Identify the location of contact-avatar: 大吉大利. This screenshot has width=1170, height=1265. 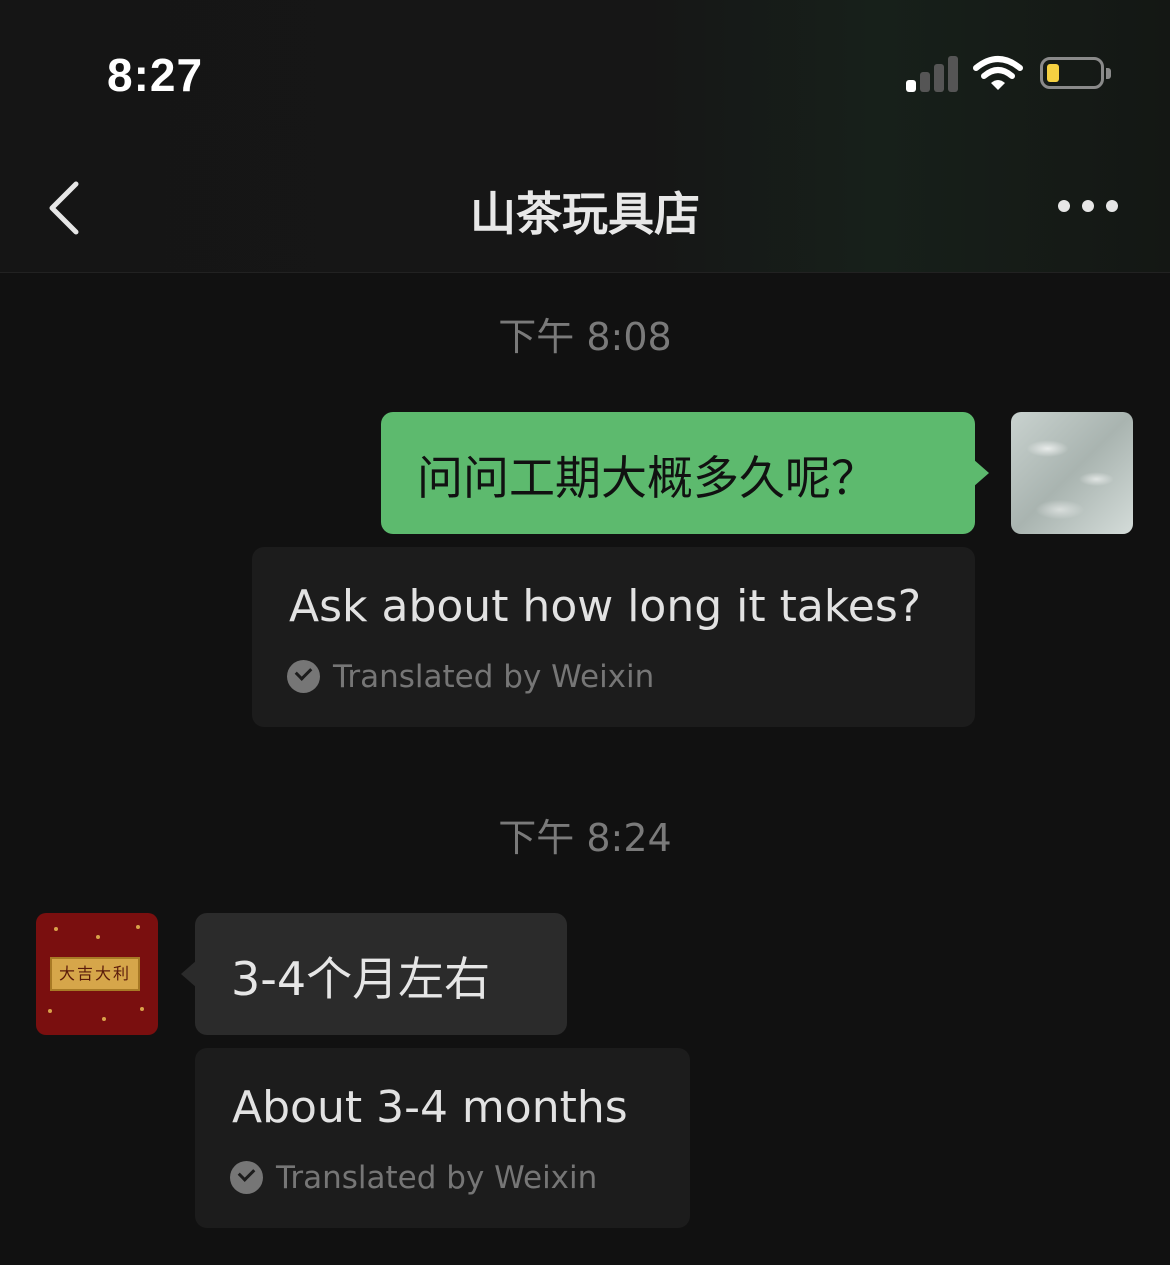
(97, 974).